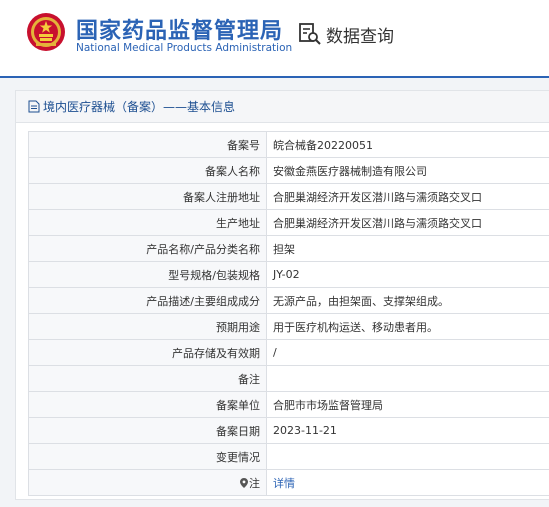 Image resolution: width=549 pixels, height=507 pixels. I want to click on data-query-link: 数据查询, so click(346, 34).